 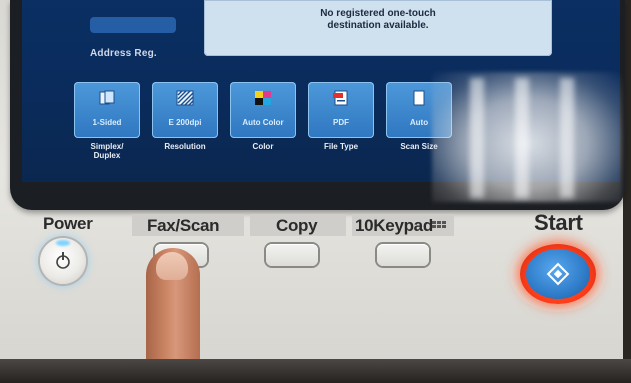 What do you see at coordinates (439, 224) in the screenshot?
I see `keypad-icon` at bounding box center [439, 224].